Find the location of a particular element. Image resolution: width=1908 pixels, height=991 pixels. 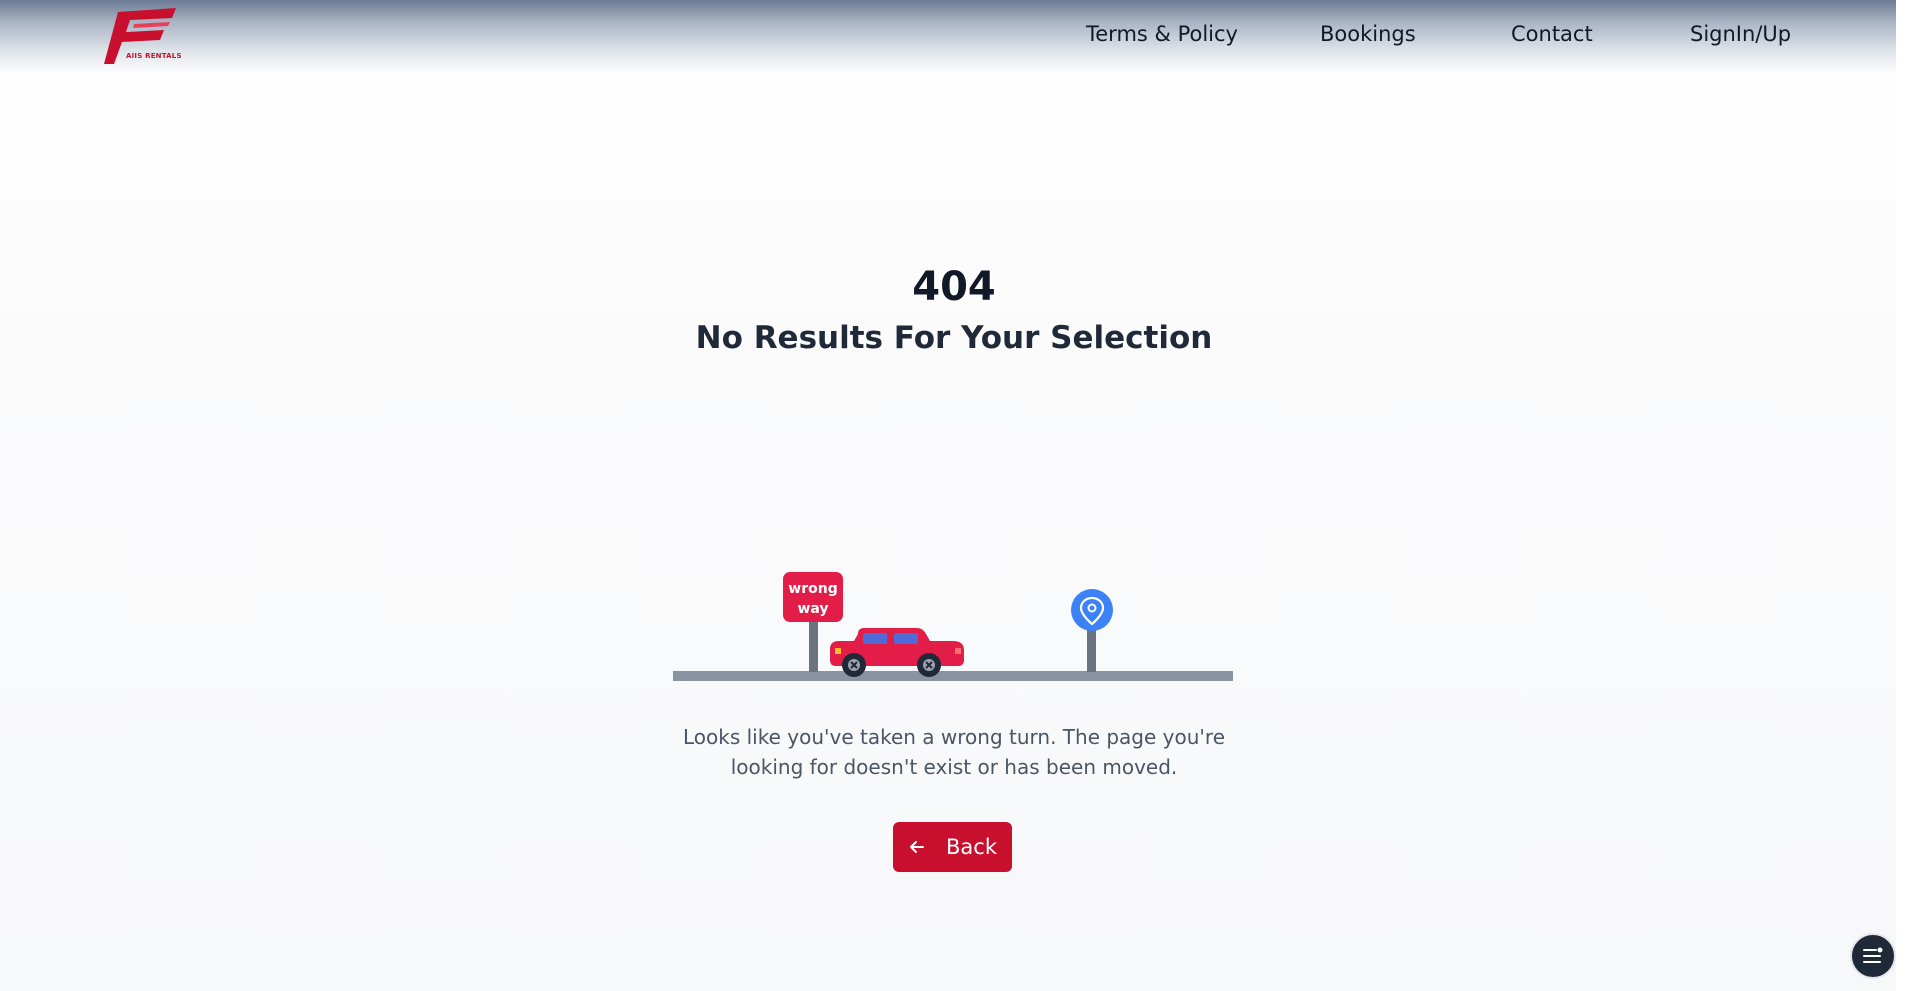

location-pin-icon is located at coordinates (1092, 610).